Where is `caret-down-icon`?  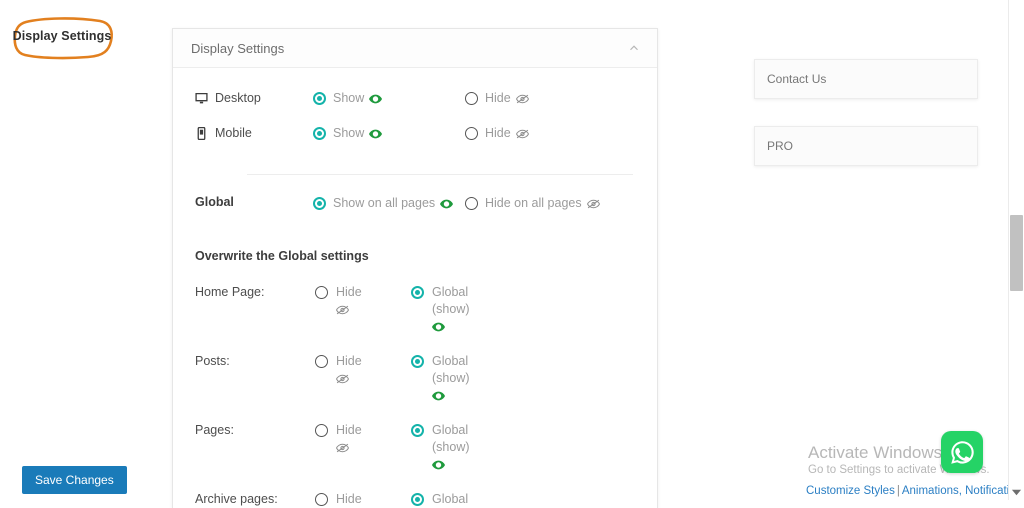 caret-down-icon is located at coordinates (1016, 492).